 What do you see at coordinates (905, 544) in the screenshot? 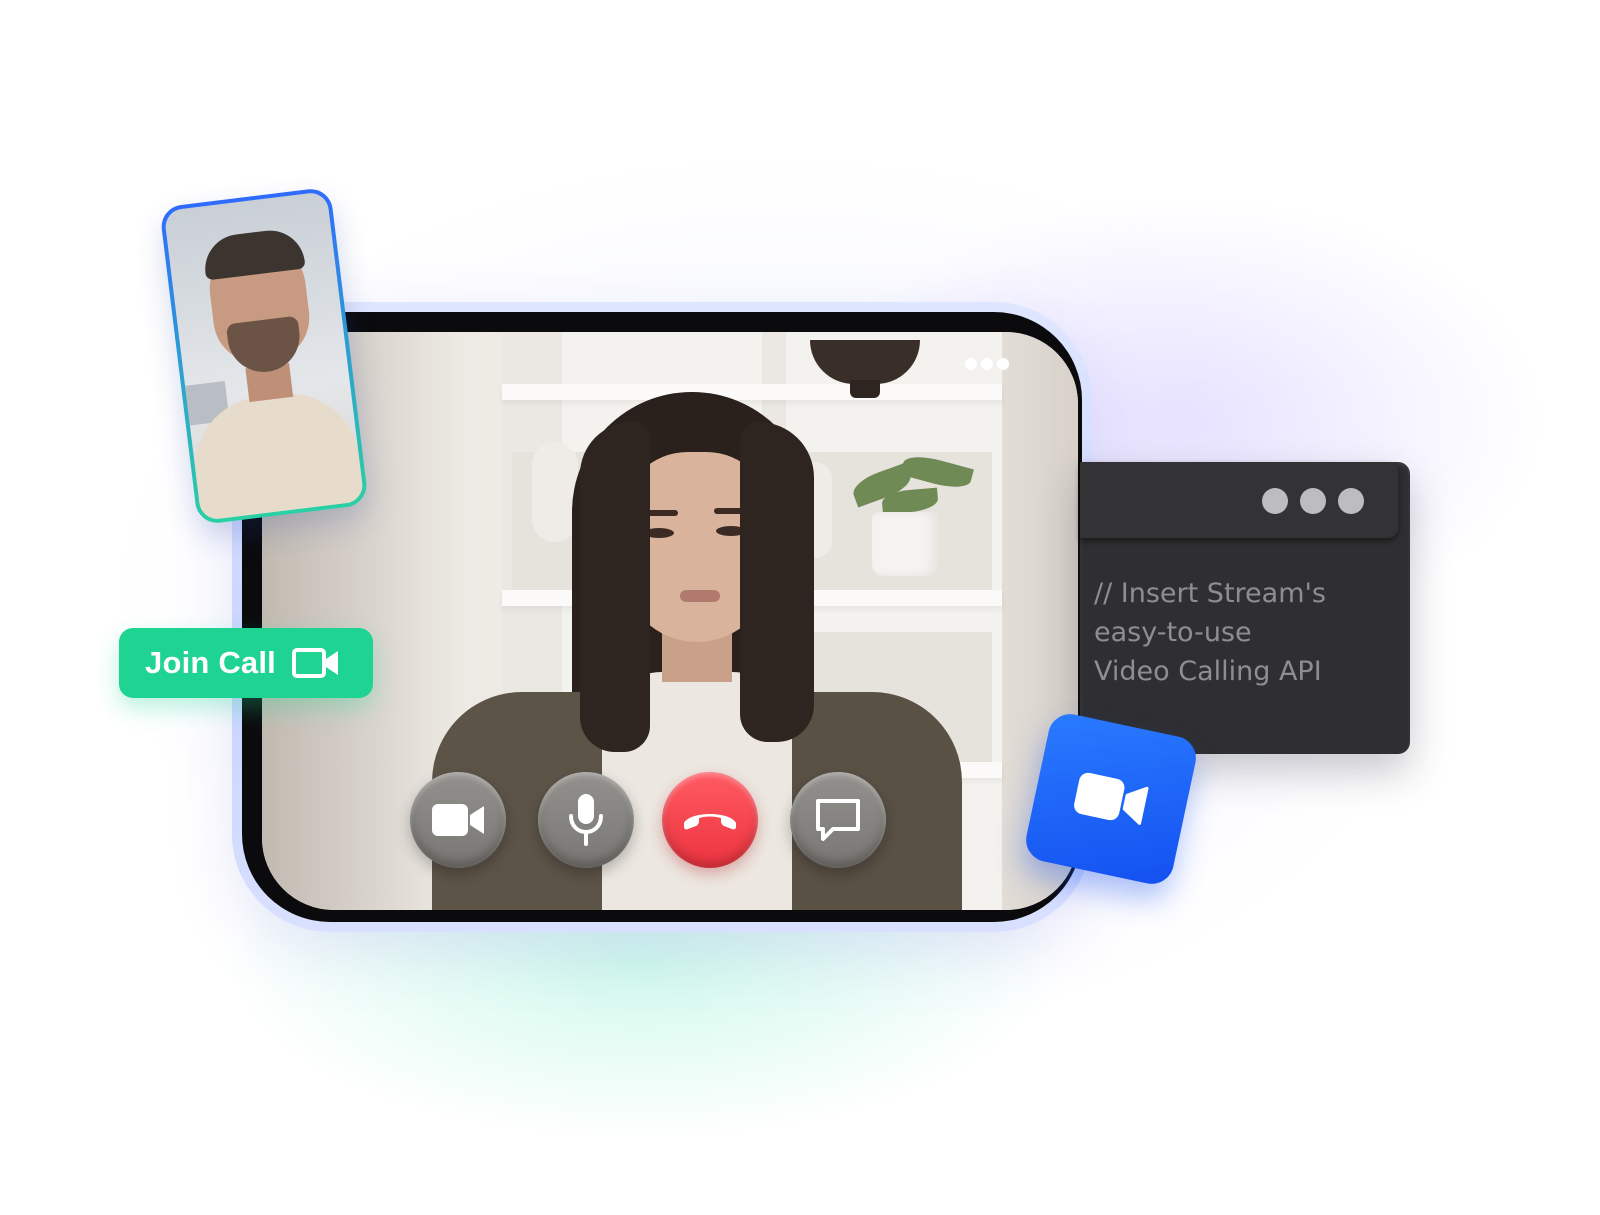
I see `plant-pot` at bounding box center [905, 544].